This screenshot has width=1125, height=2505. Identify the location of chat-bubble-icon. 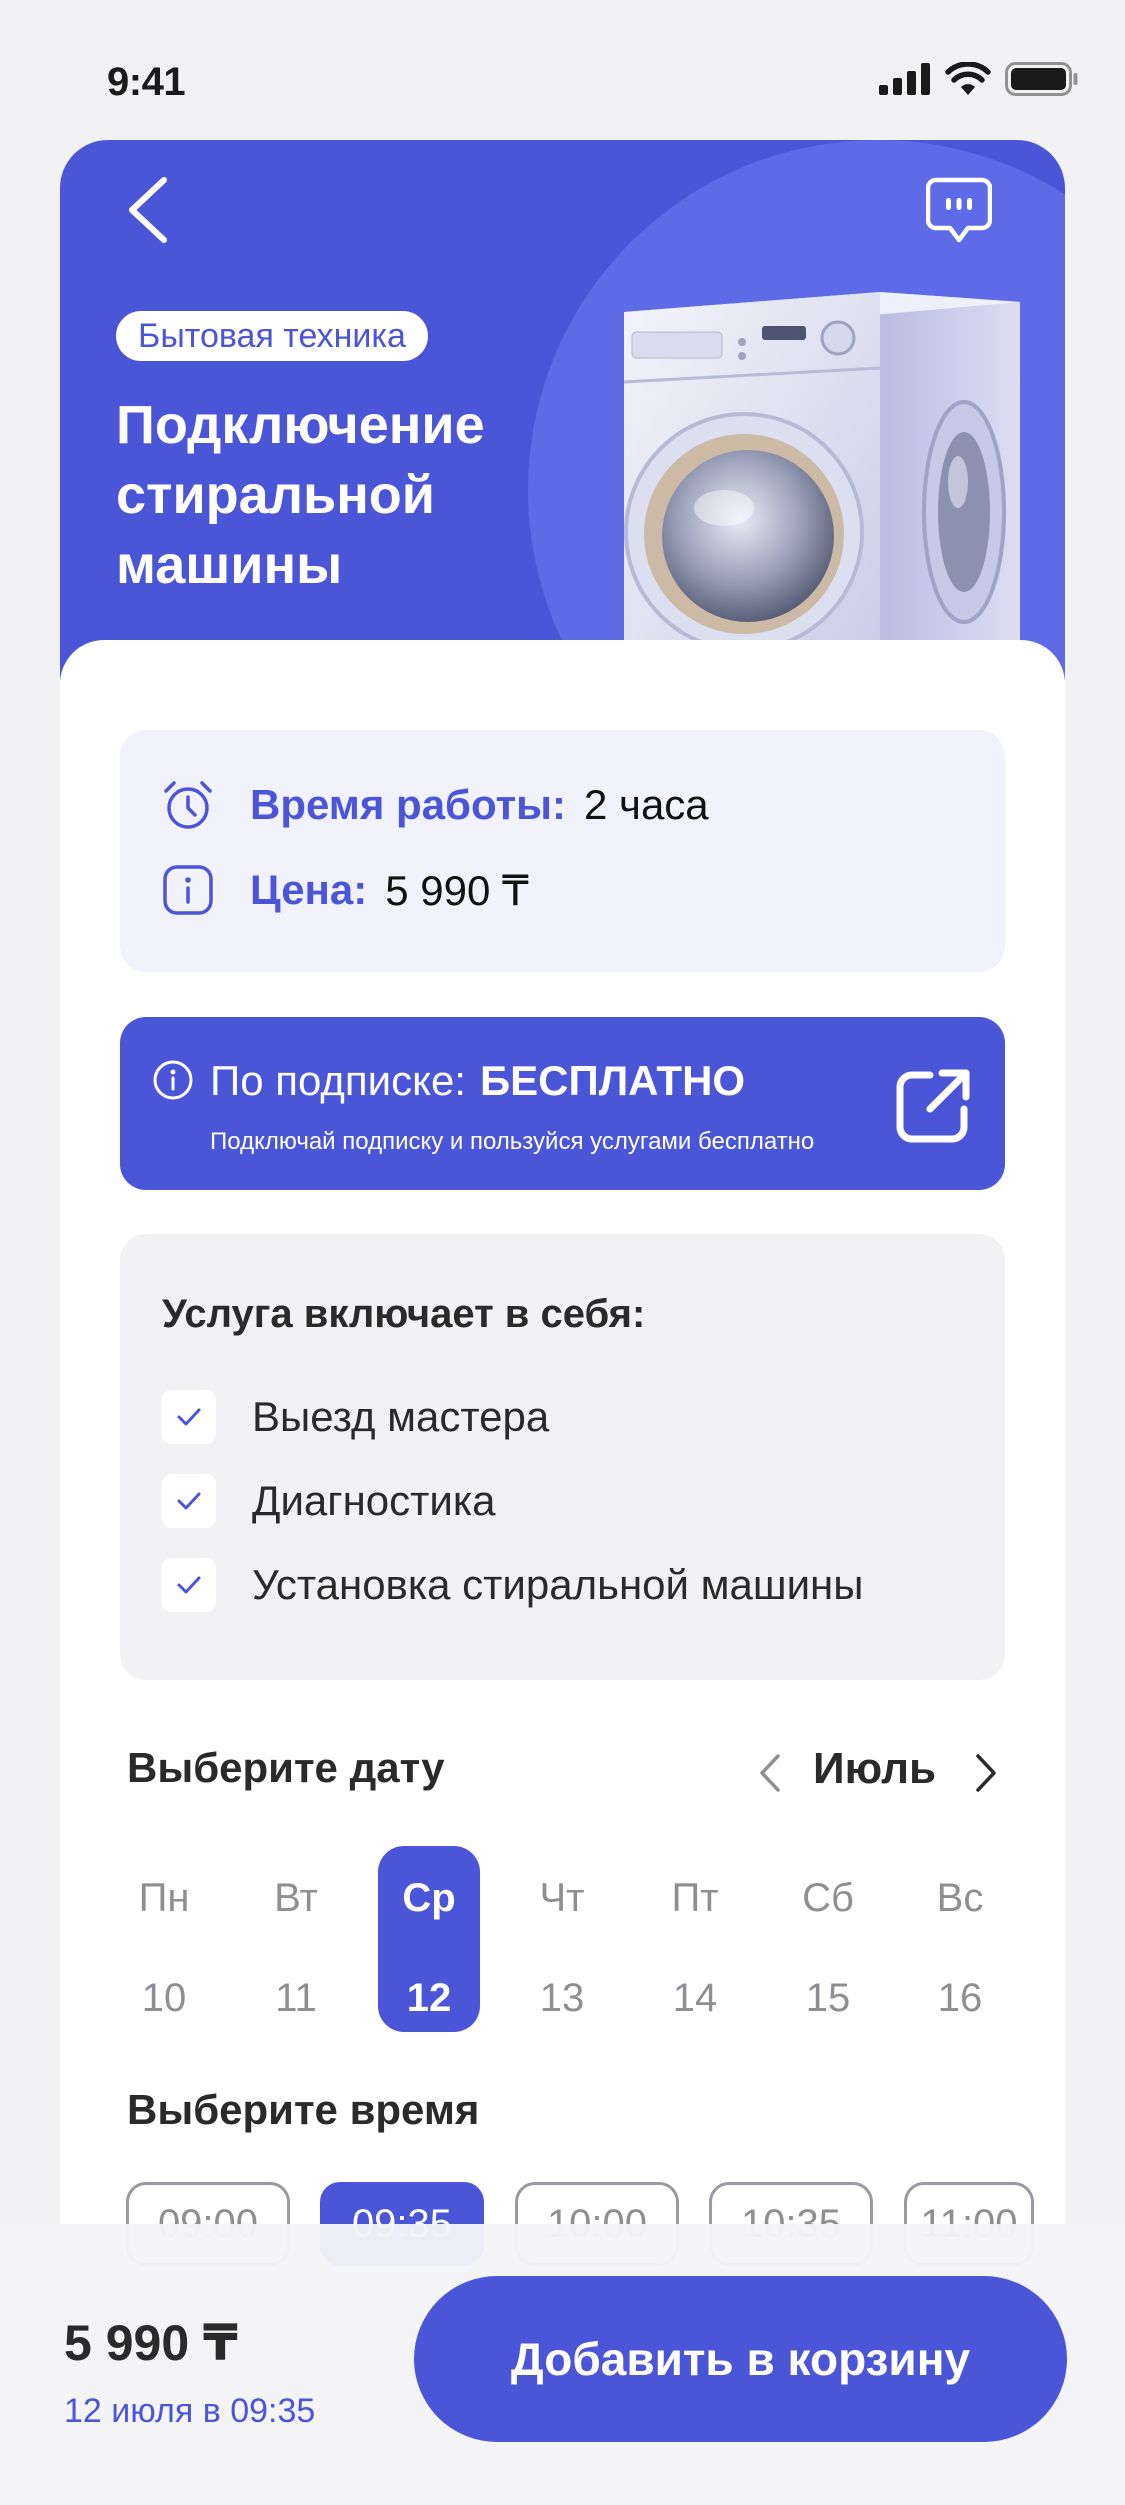
(959, 211).